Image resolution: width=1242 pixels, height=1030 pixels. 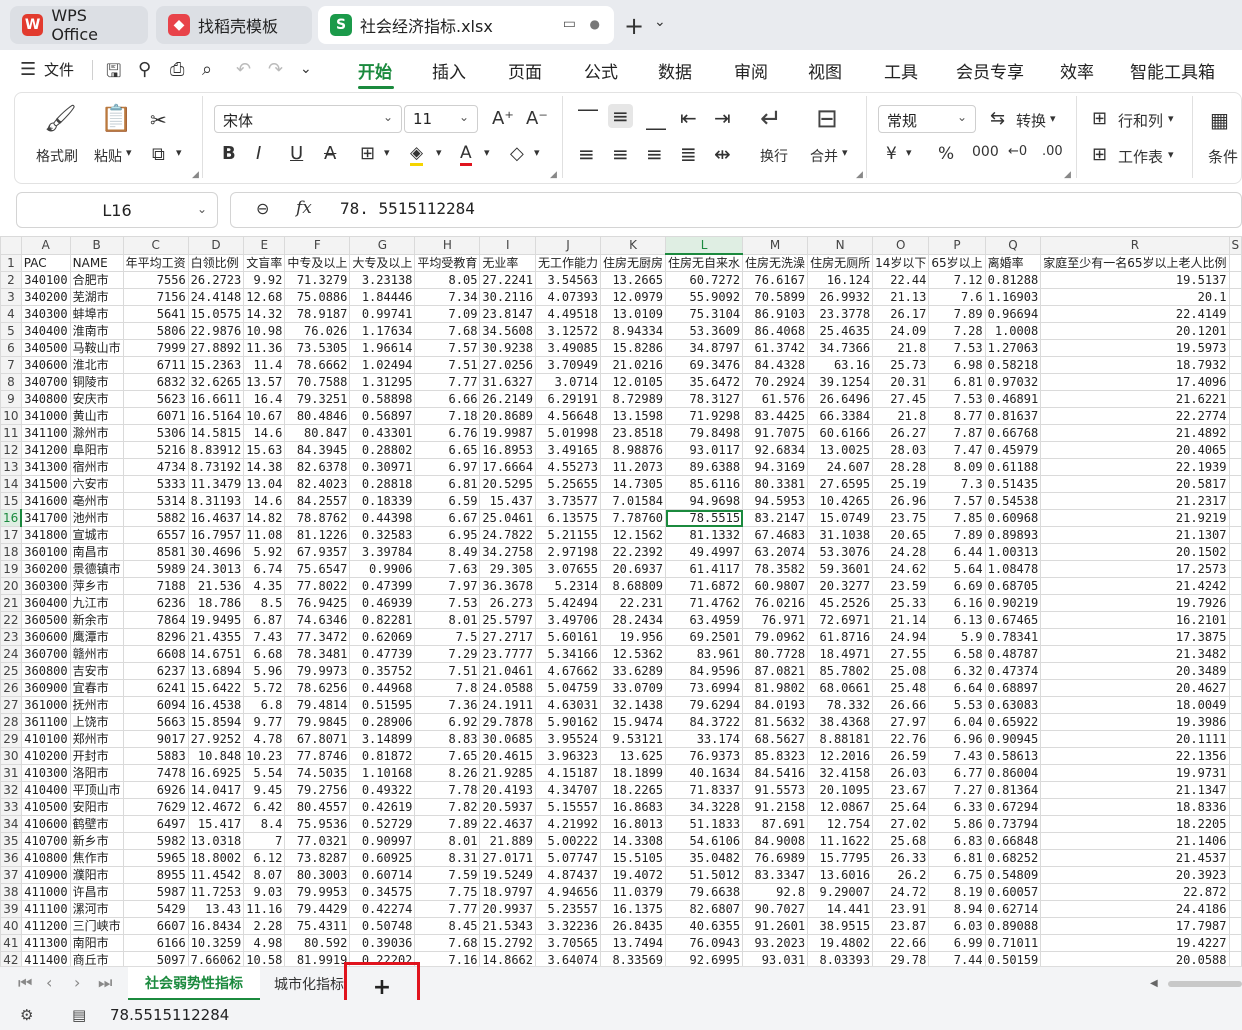 What do you see at coordinates (568, 382) in the screenshot?
I see `cell: 3.0714` at bounding box center [568, 382].